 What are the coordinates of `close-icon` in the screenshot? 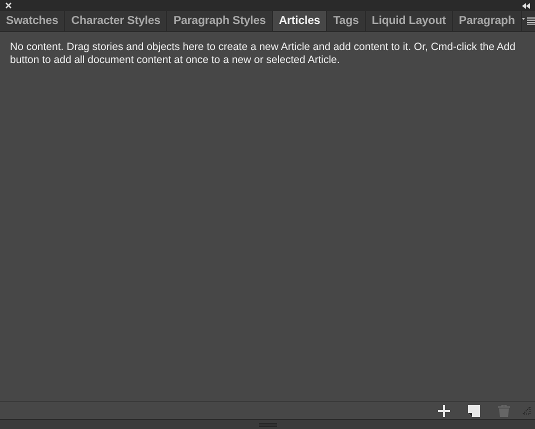 It's located at (8, 5).